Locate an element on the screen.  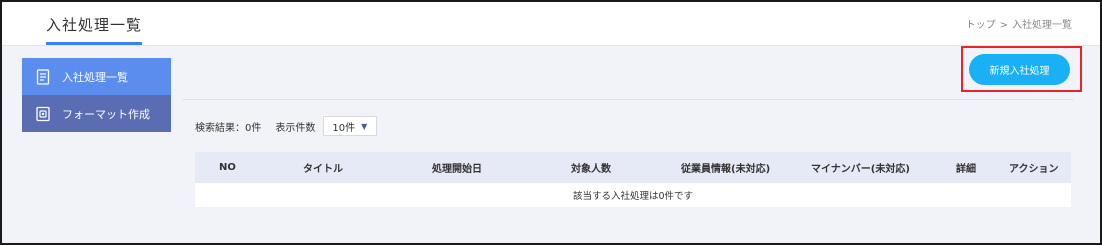
caret-down-icon: ▼ is located at coordinates (364, 126).